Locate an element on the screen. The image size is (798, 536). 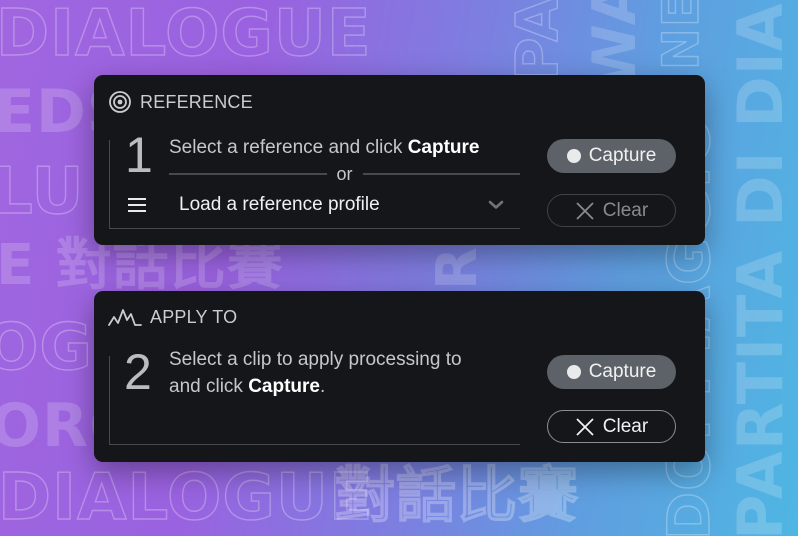
bg-word-lu: LU is located at coordinates (42, 192).